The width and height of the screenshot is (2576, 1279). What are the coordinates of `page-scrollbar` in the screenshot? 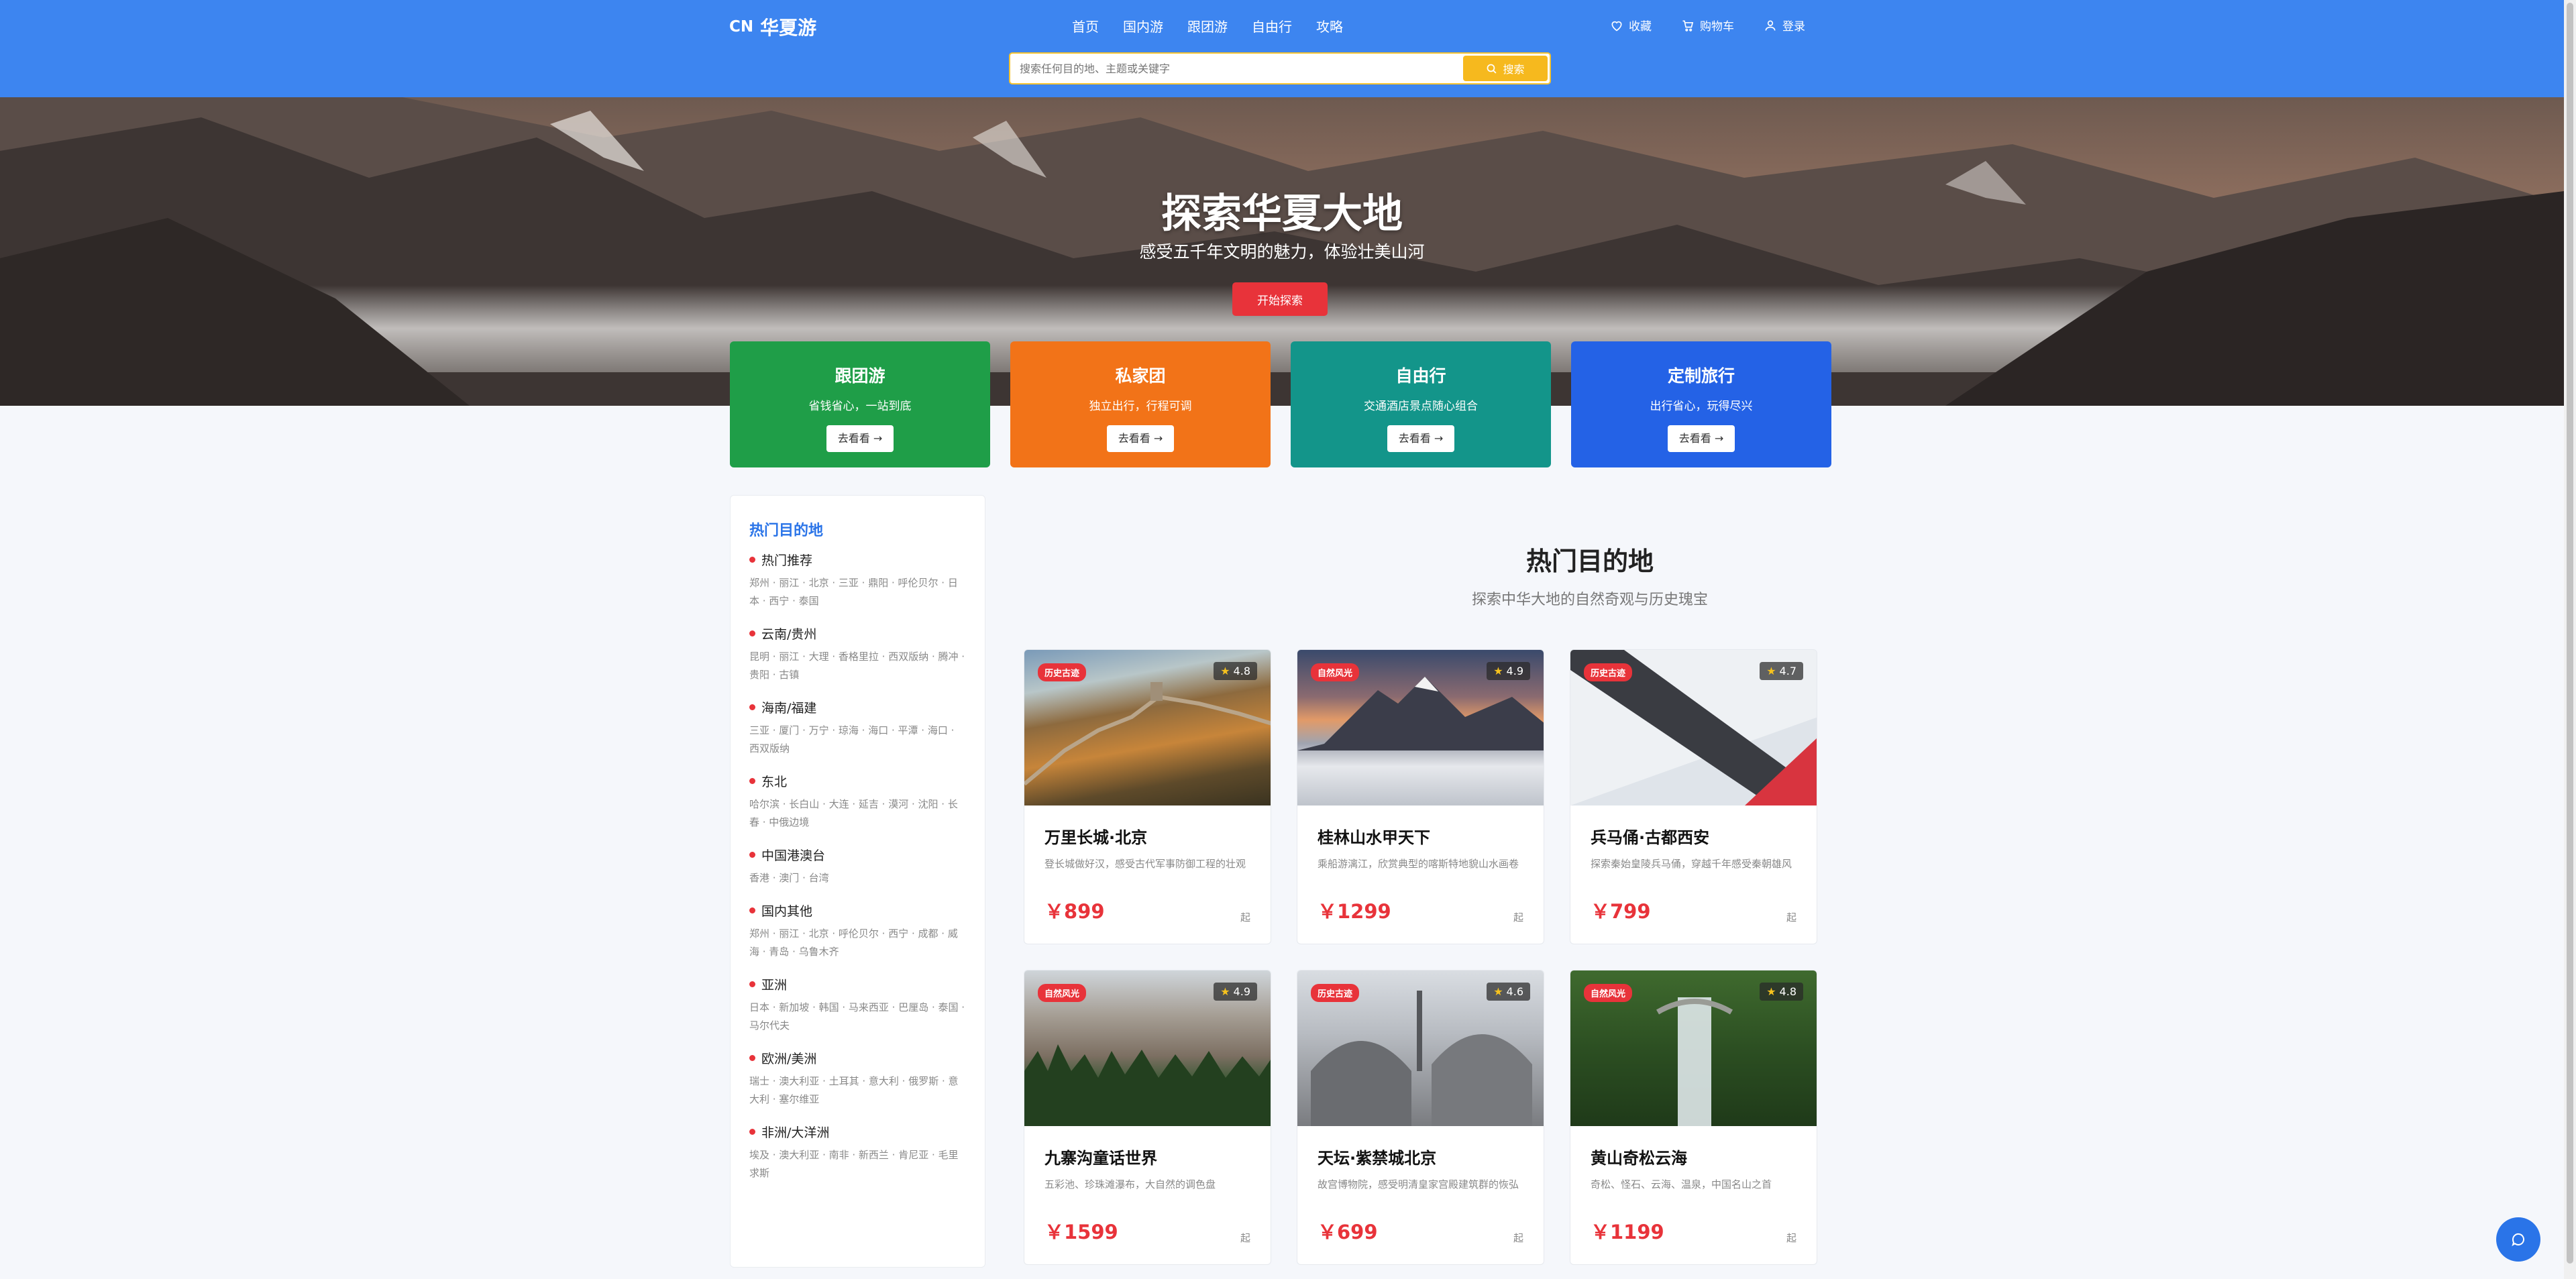 It's located at (2570, 639).